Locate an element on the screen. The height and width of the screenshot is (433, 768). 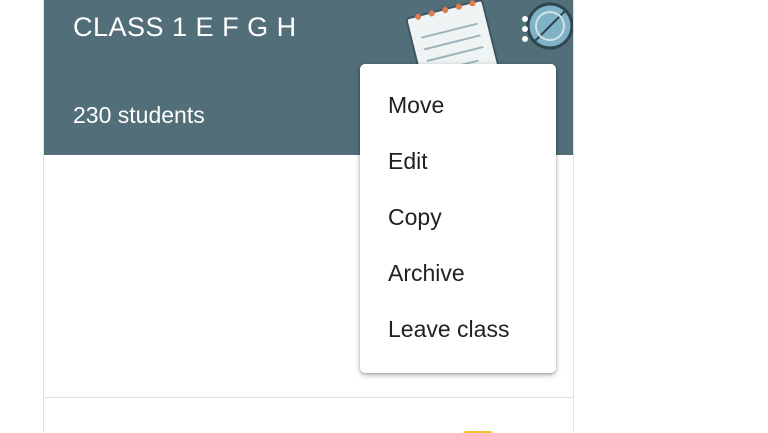
menu-item-copy: Copy is located at coordinates (458, 217).